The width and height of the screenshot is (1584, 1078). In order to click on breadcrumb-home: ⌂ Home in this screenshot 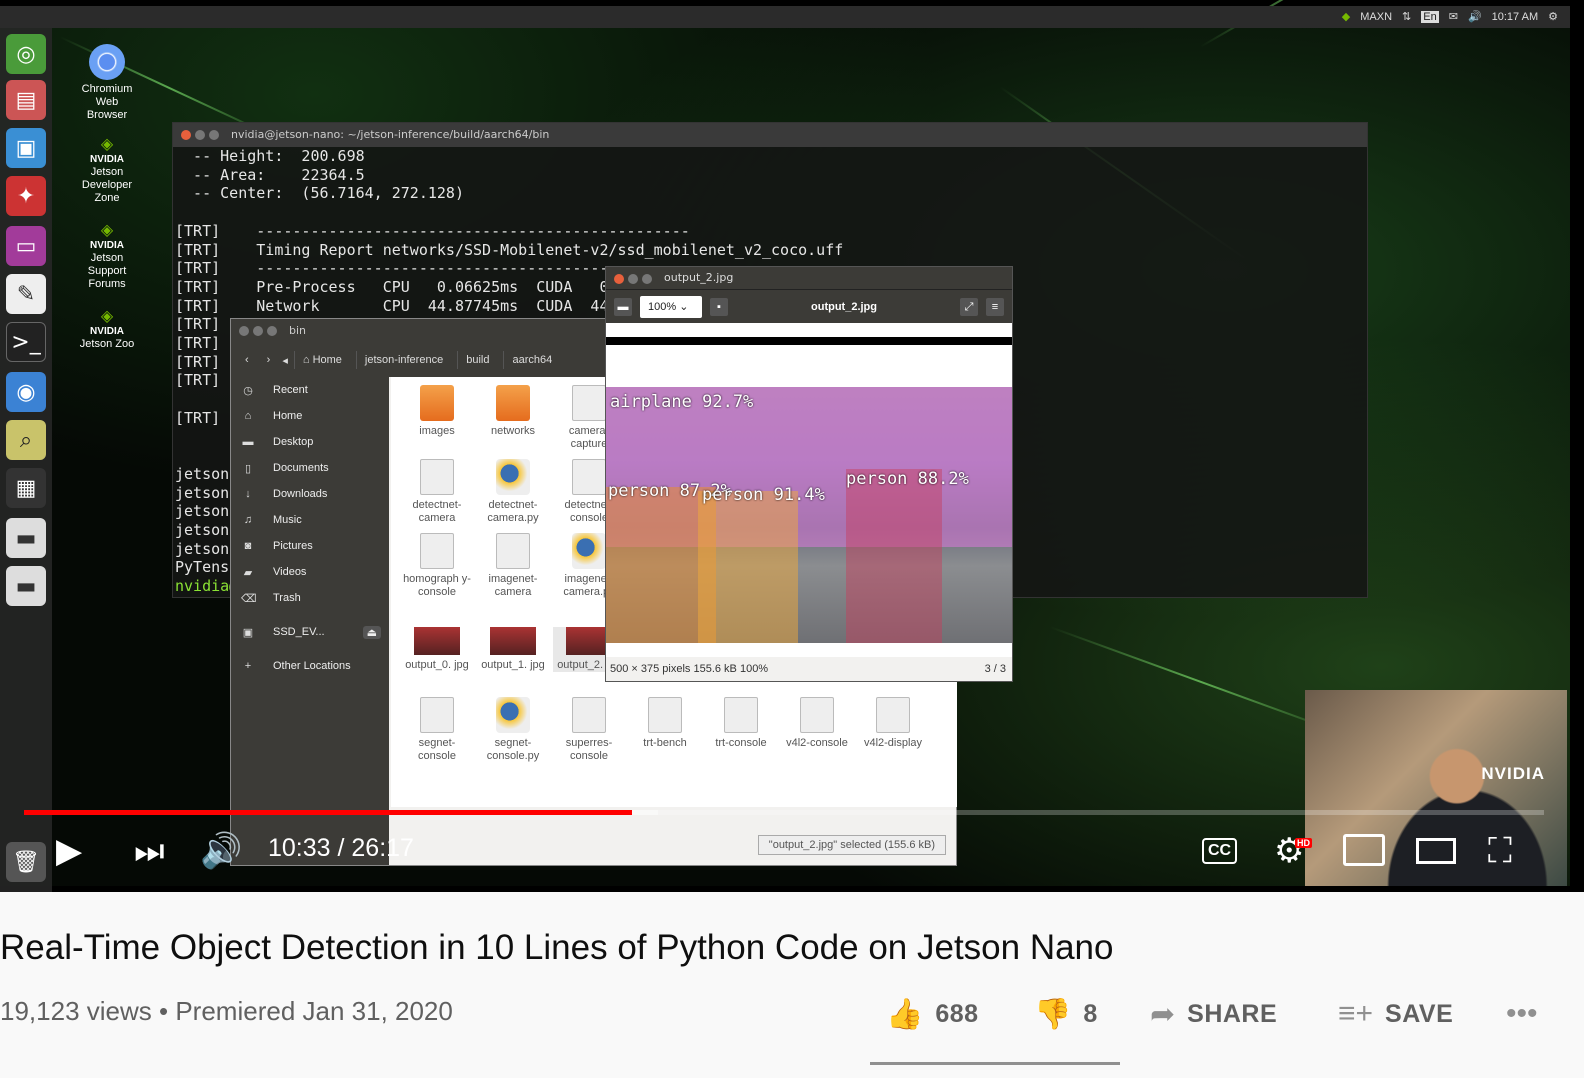, I will do `click(321, 360)`.